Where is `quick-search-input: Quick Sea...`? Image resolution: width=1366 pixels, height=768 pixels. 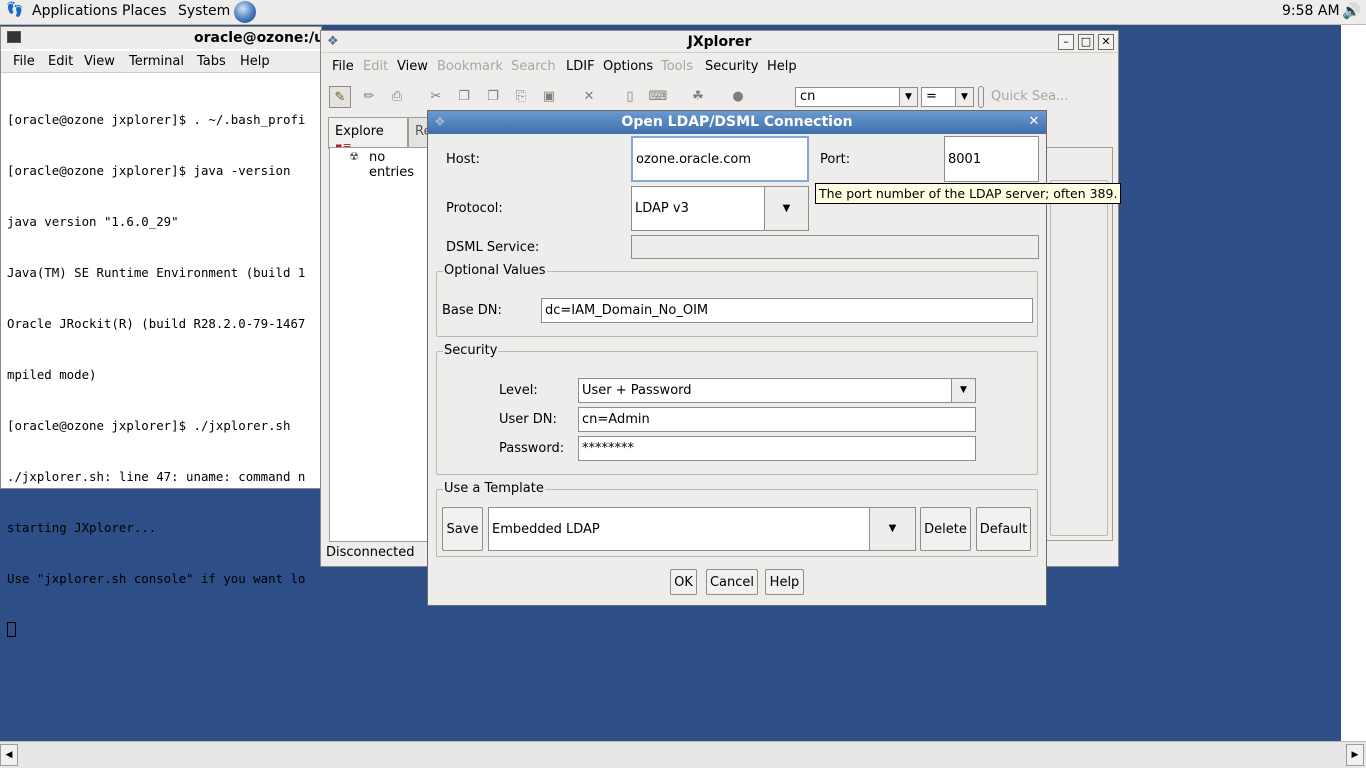 quick-search-input: Quick Sea... is located at coordinates (1030, 96).